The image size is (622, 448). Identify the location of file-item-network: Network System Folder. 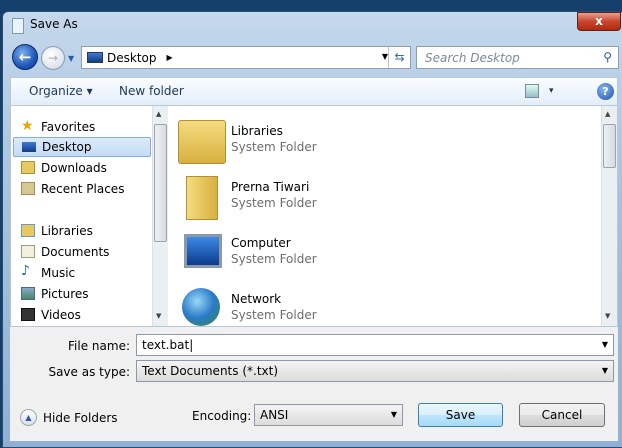
(378, 306).